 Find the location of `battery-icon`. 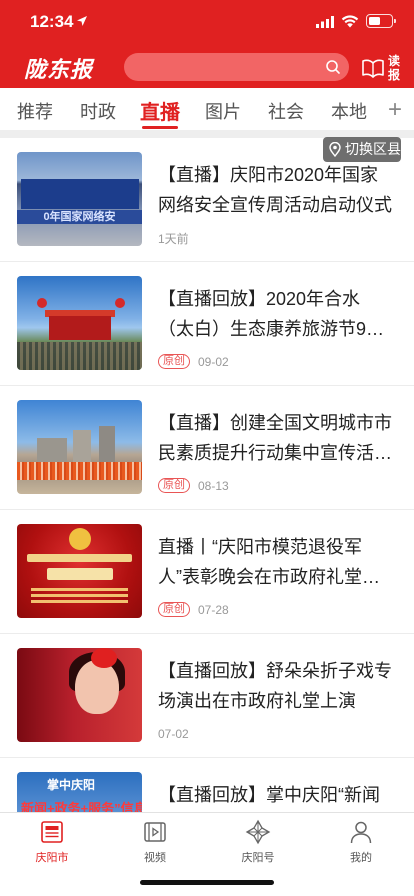

battery-icon is located at coordinates (381, 21).